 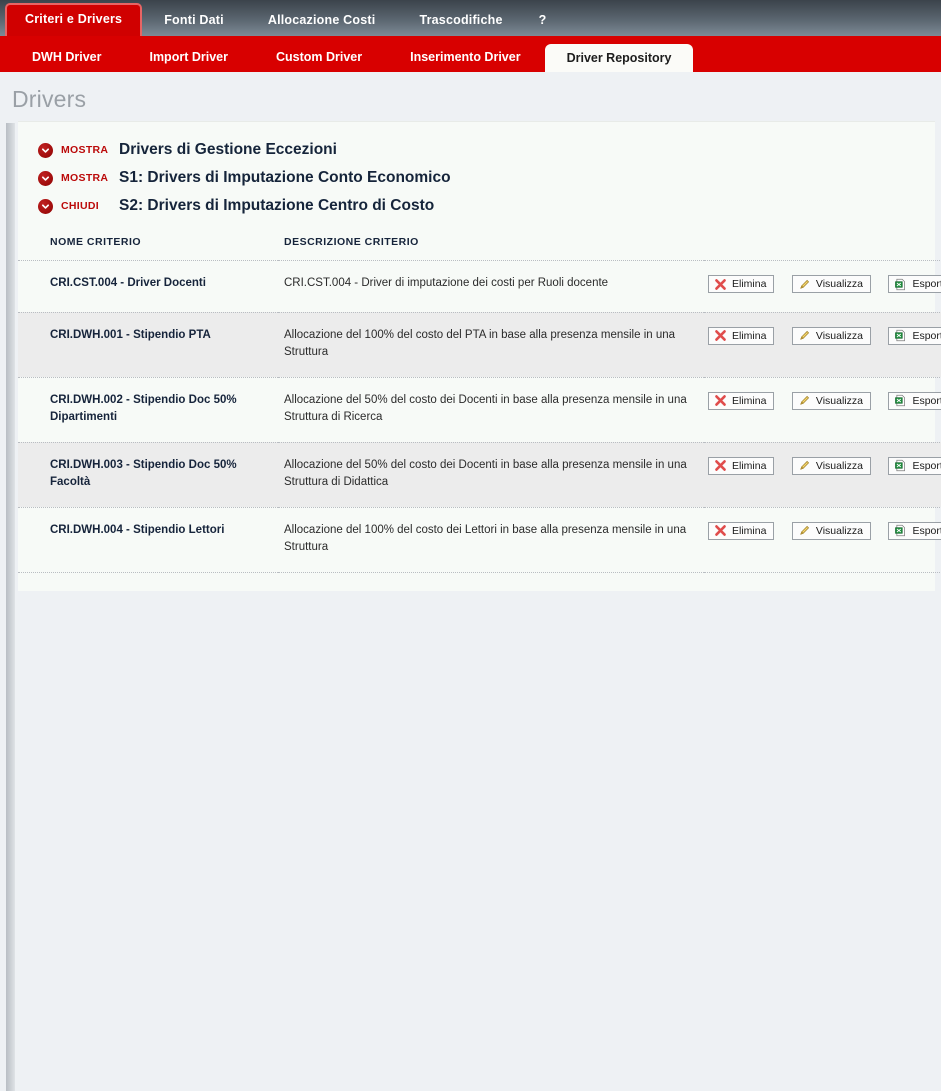 I want to click on sub-tab-inserimento-driver: Inserimento Driver, so click(x=465, y=57).